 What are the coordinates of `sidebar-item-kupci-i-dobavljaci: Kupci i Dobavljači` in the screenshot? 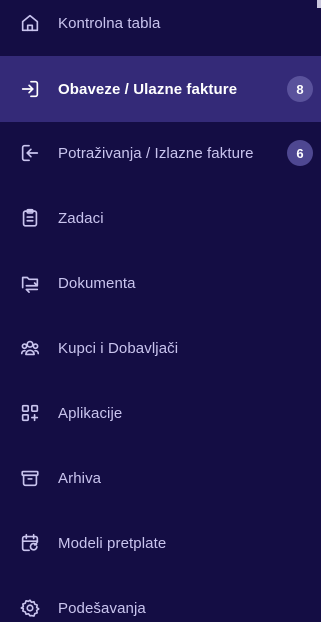 It's located at (160, 348).